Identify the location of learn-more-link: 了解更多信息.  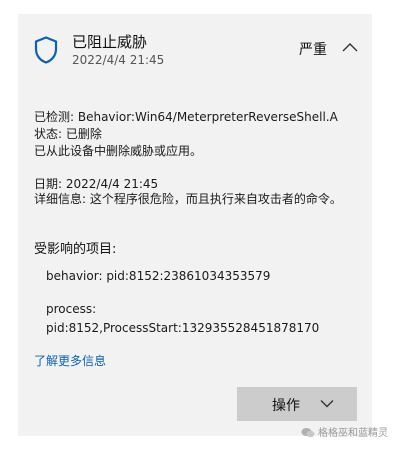
(70, 360).